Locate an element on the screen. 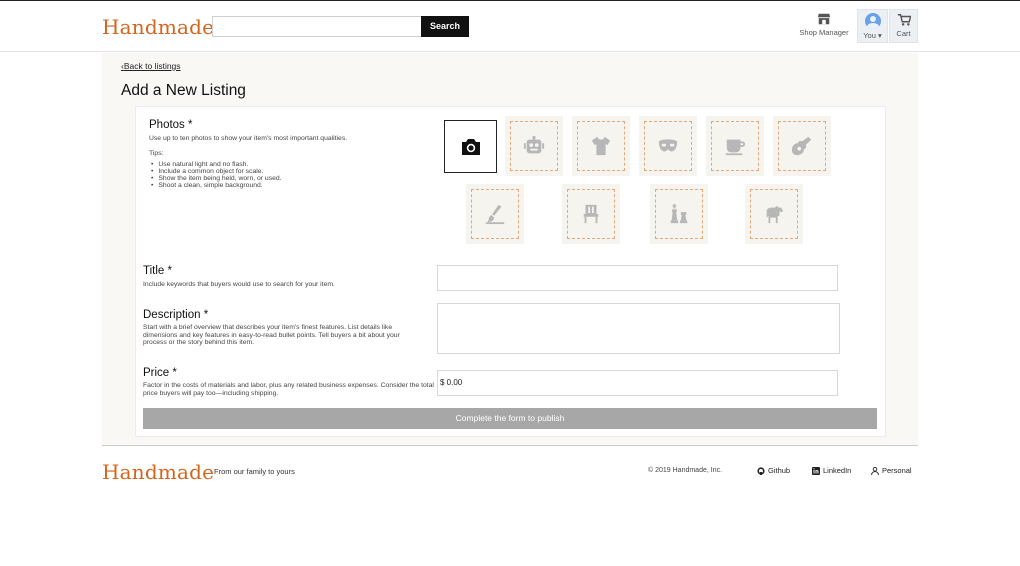 This screenshot has height=566, width=1020. cart-button: Cart is located at coordinates (903, 26).